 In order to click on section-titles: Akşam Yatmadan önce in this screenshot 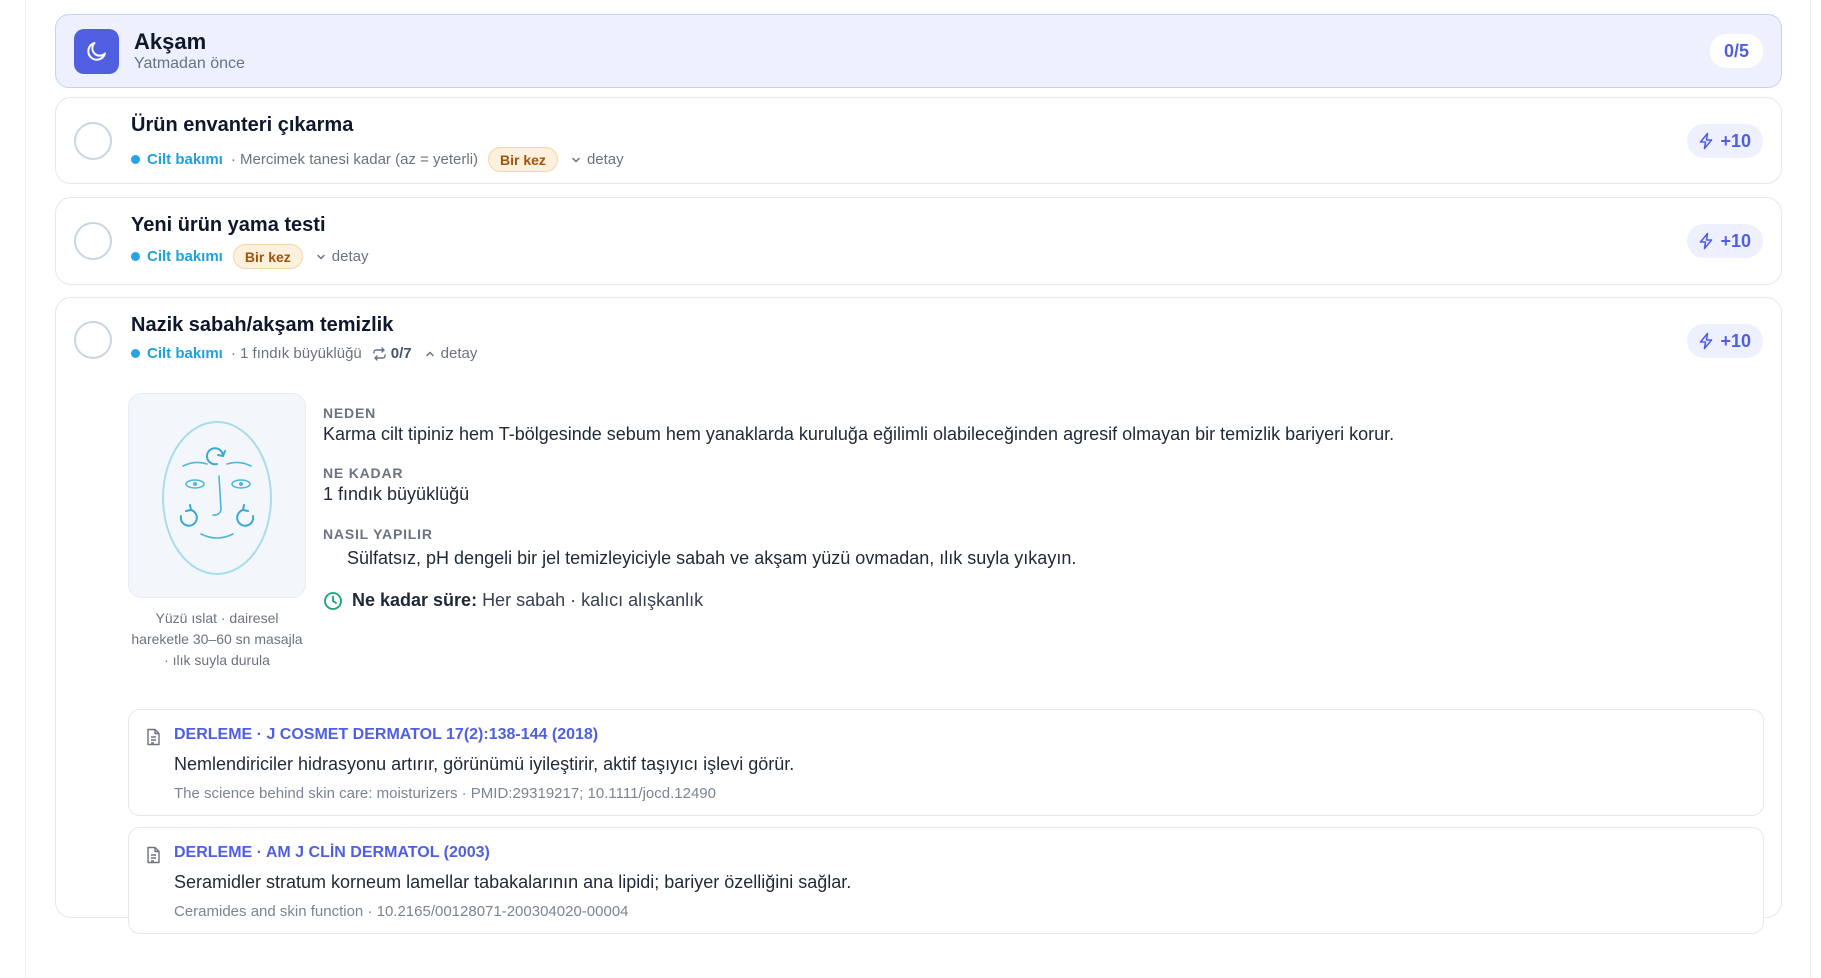, I will do `click(189, 51)`.